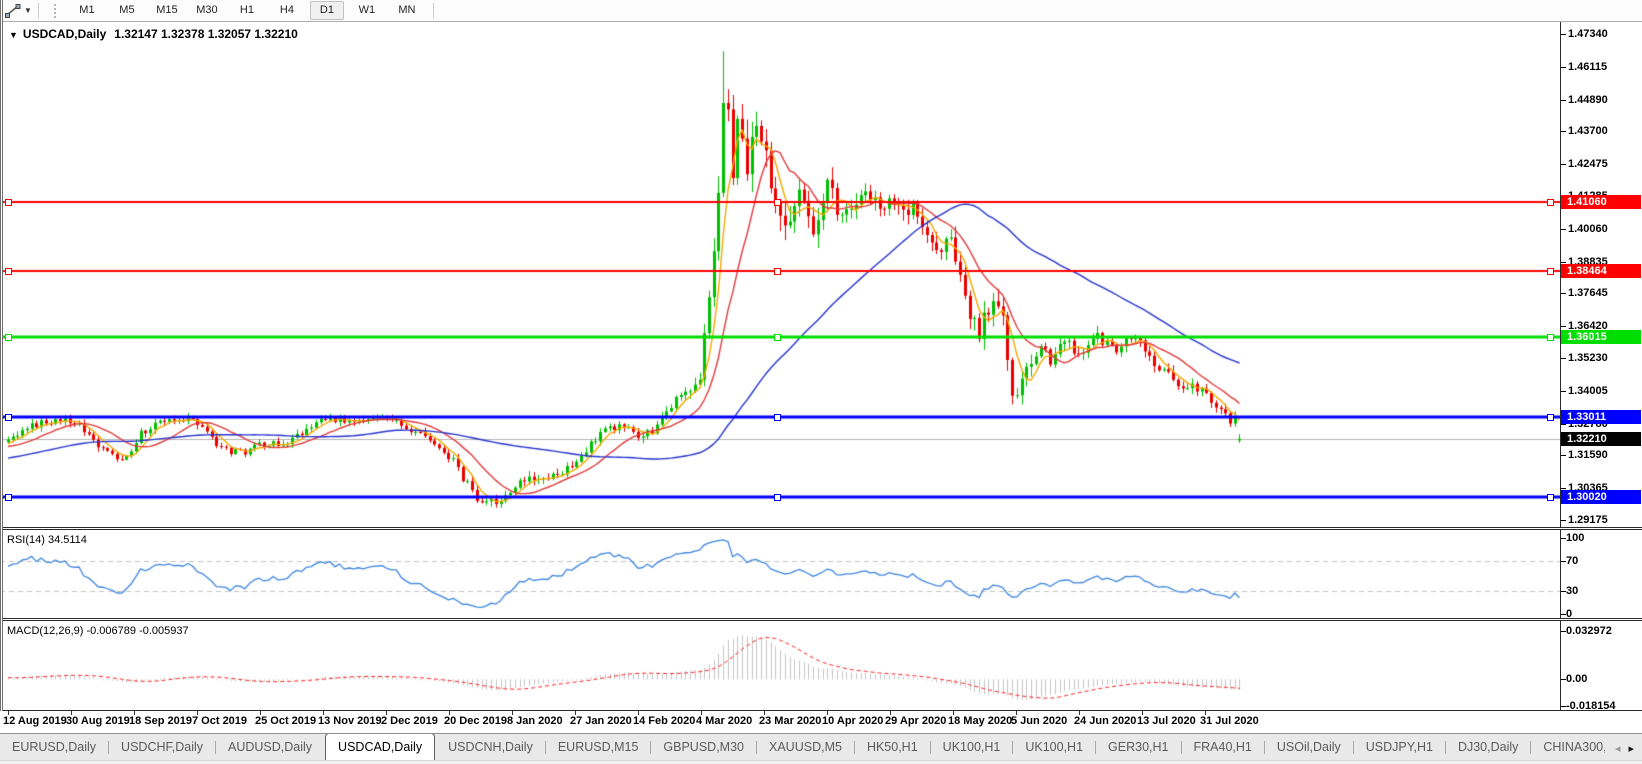  What do you see at coordinates (724, 721) in the screenshot?
I see `date-tick-label: 4 Mar 2020` at bounding box center [724, 721].